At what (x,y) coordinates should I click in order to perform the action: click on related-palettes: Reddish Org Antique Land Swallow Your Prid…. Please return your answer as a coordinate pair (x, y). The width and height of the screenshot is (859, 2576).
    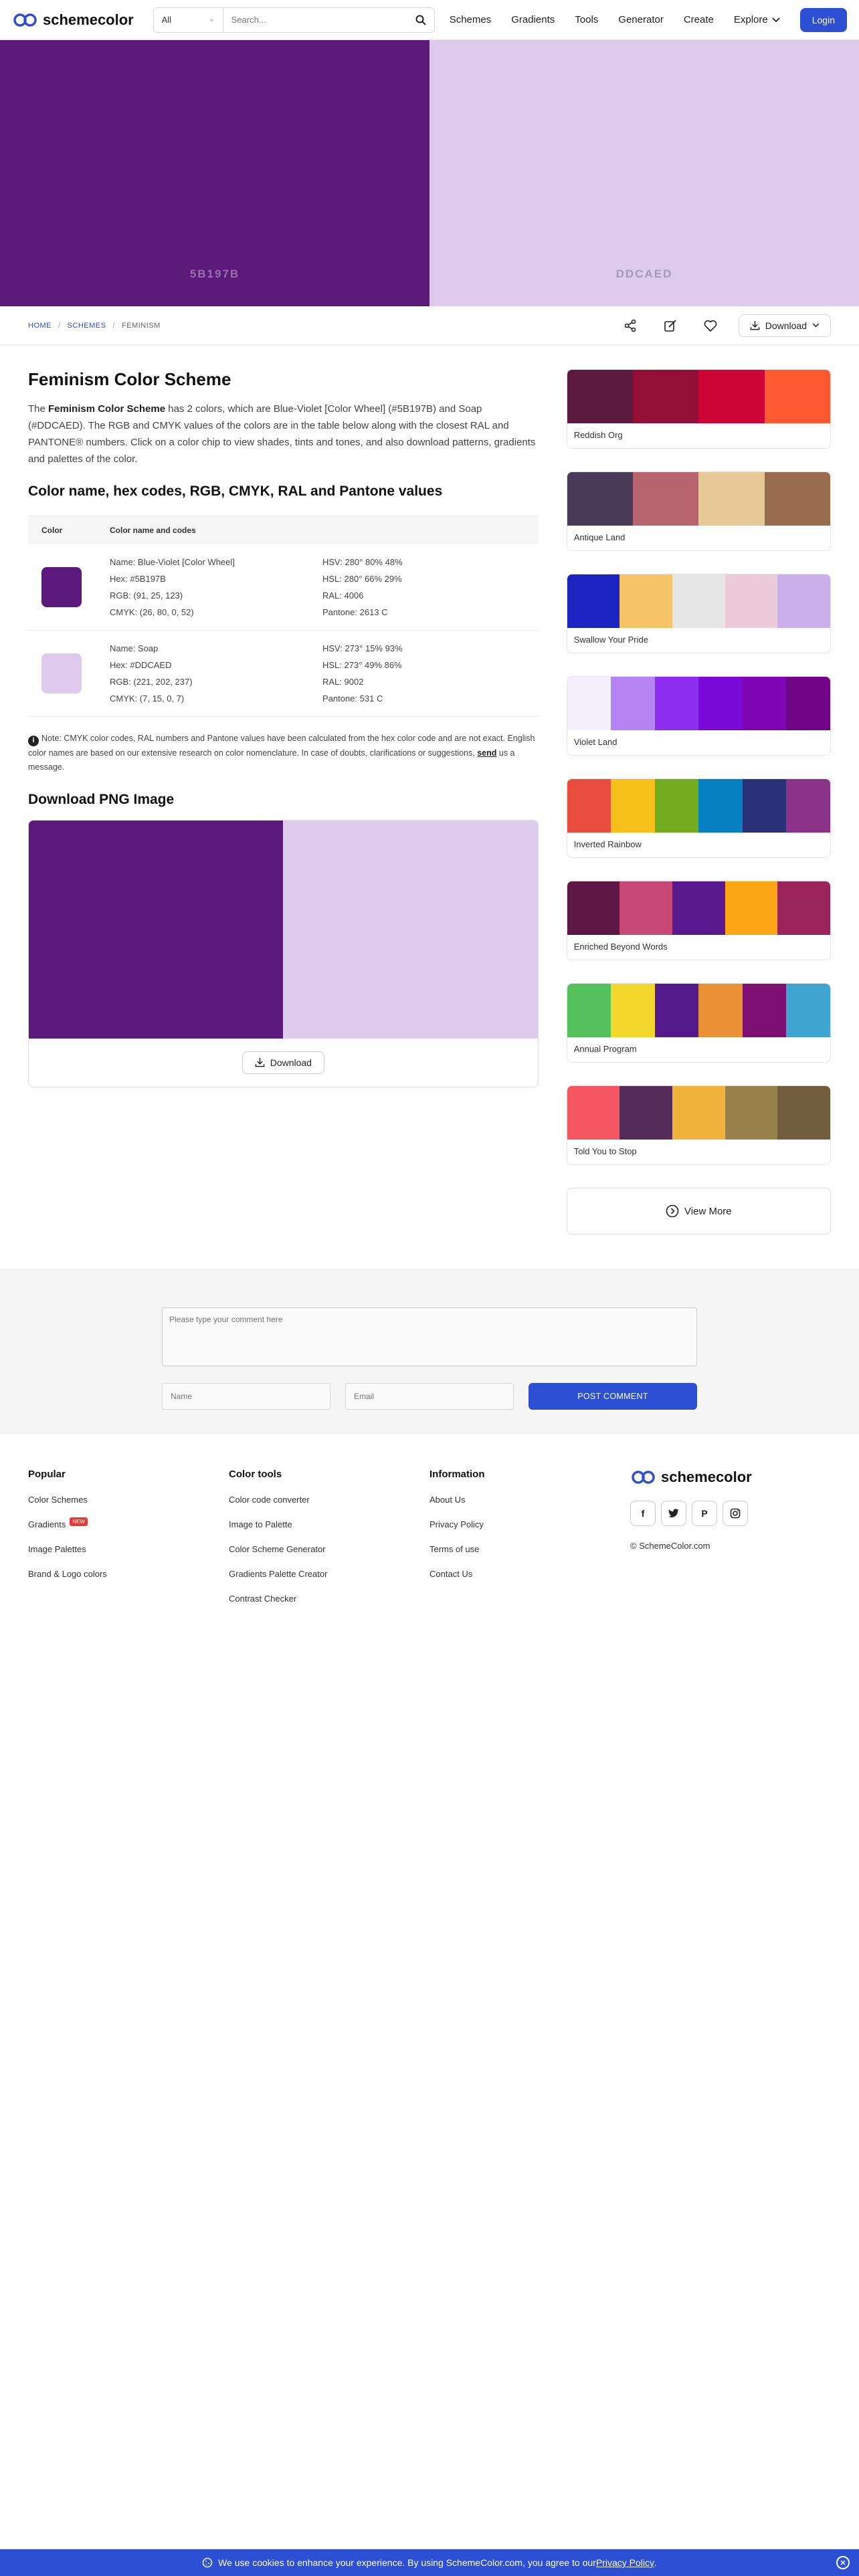
    Looking at the image, I should click on (698, 802).